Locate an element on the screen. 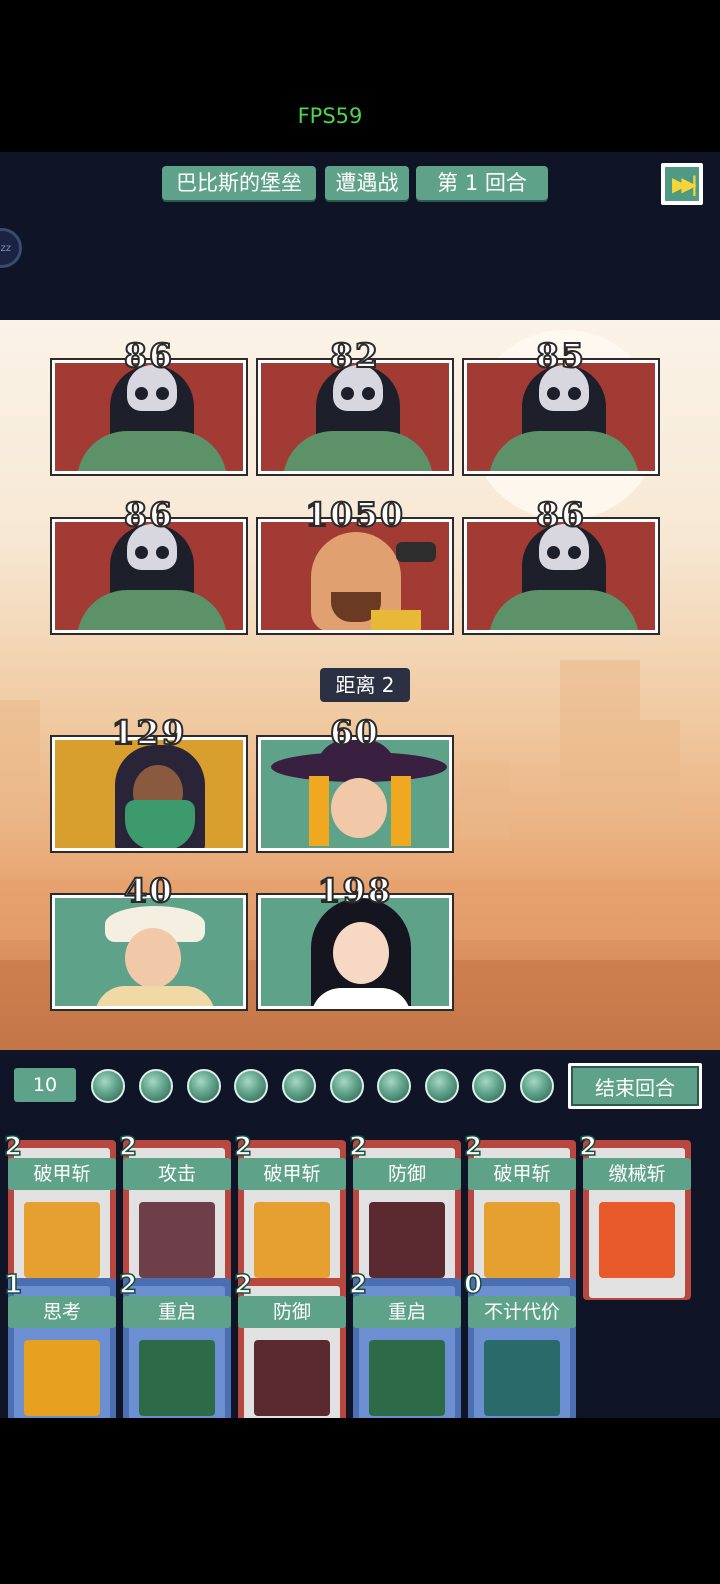  eye-icon is located at coordinates (62, 1378).